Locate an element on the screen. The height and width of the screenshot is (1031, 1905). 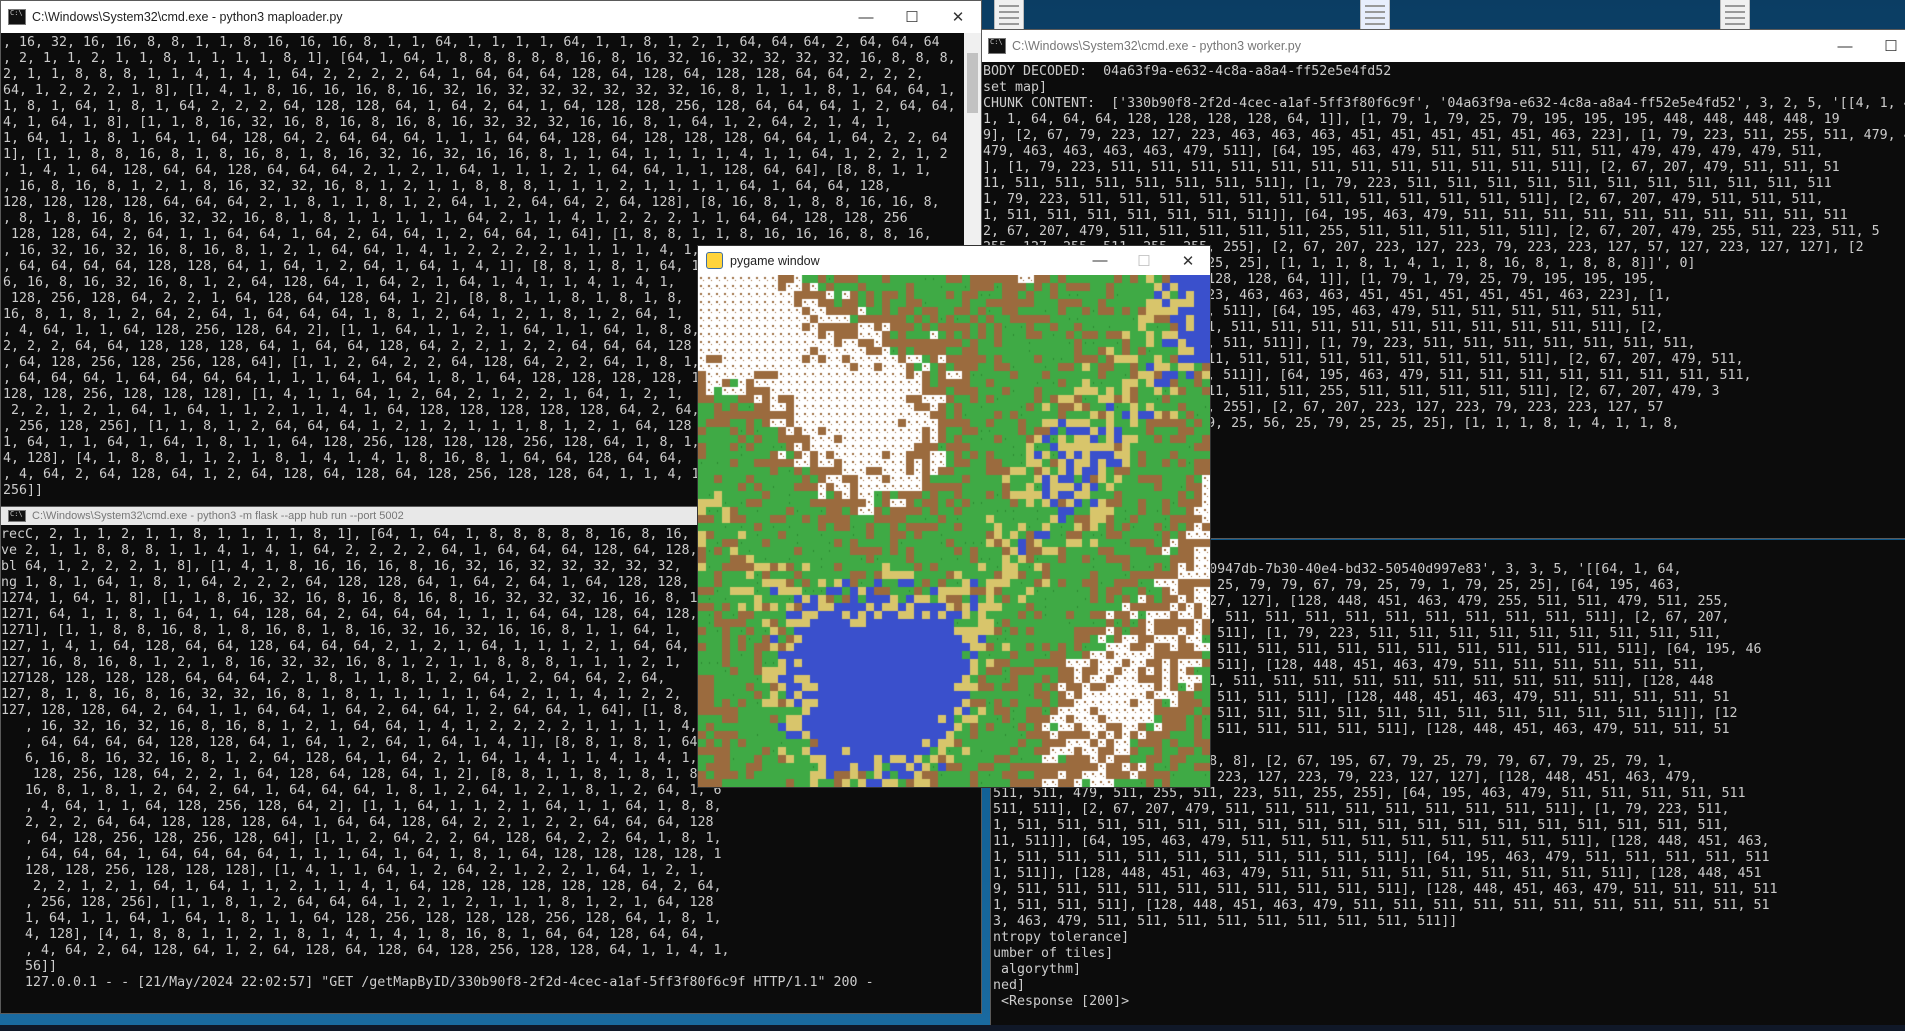
scrollbar-thumb is located at coordinates (972, 83).